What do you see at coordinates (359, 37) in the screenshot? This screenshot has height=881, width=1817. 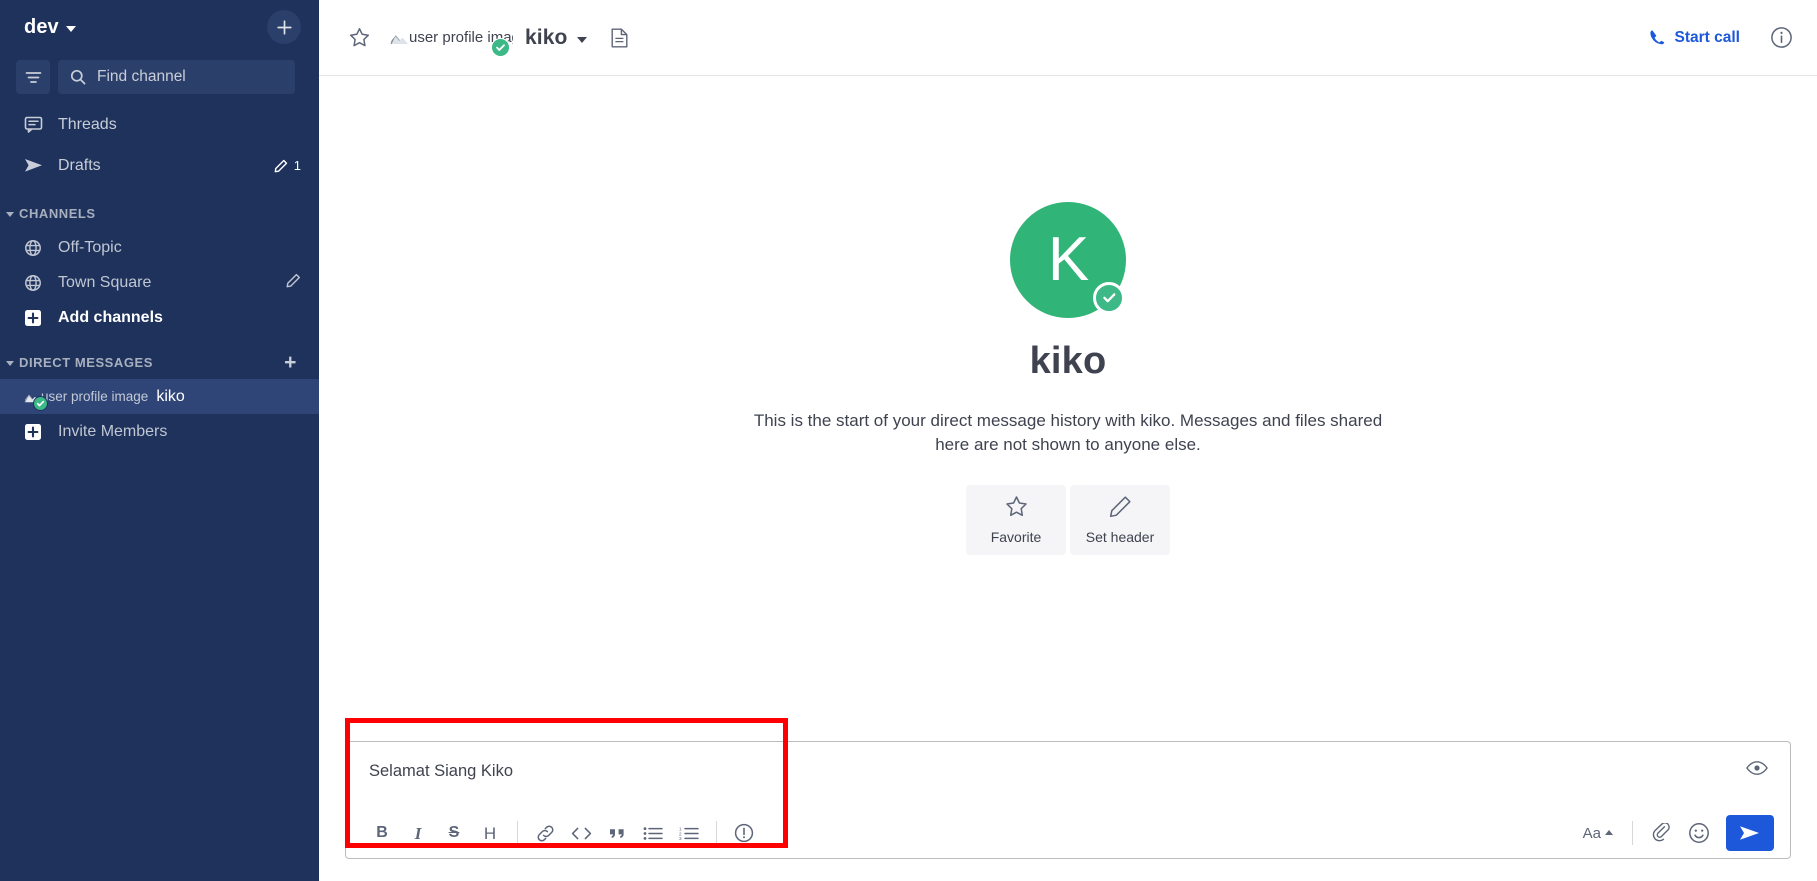 I see `favorite-star-icon` at bounding box center [359, 37].